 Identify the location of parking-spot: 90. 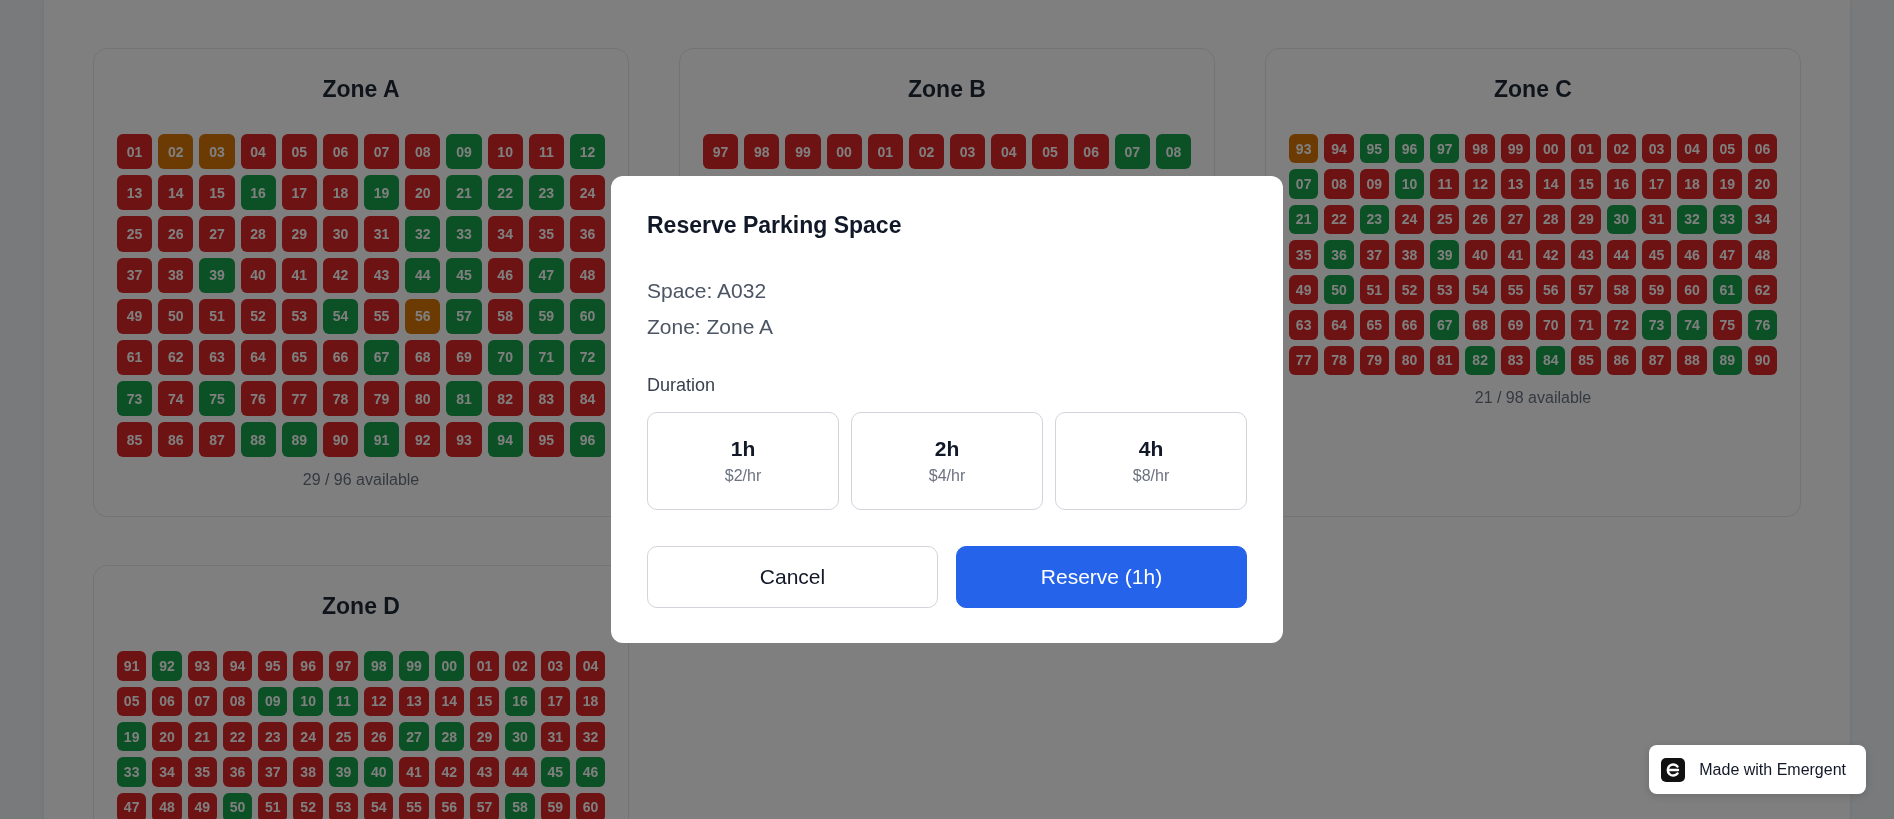
(340, 440).